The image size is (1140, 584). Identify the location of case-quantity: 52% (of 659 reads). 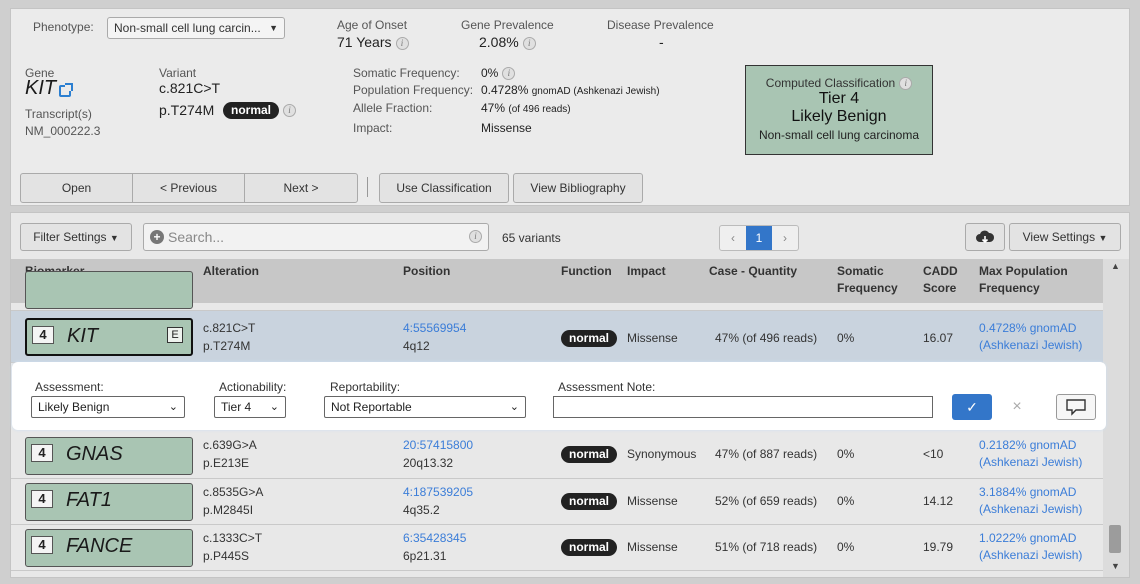
(766, 501).